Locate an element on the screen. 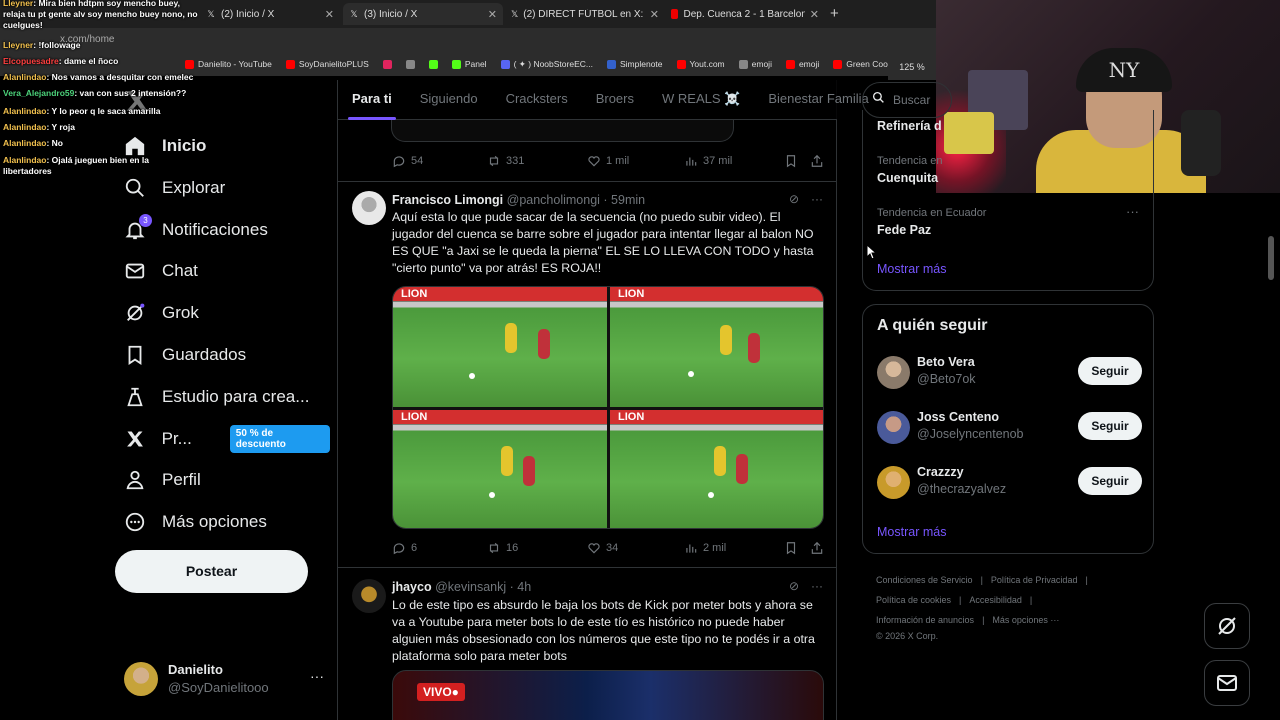 Image resolution: width=1280 pixels, height=720 pixels. tab-para-ti: Para ti is located at coordinates (372, 100).